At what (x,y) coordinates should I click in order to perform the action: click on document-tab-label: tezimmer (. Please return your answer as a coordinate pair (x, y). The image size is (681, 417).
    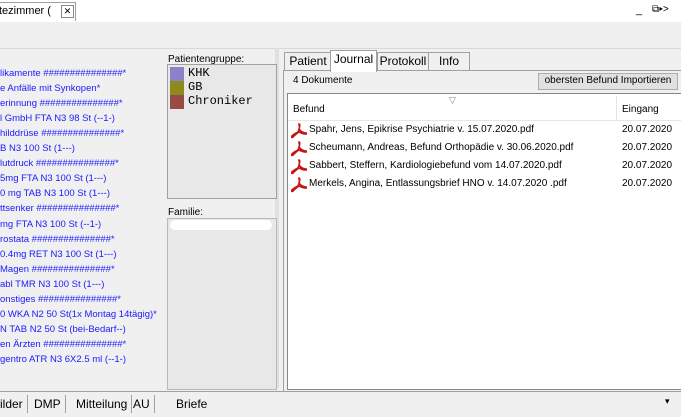
    Looking at the image, I should click on (25, 11).